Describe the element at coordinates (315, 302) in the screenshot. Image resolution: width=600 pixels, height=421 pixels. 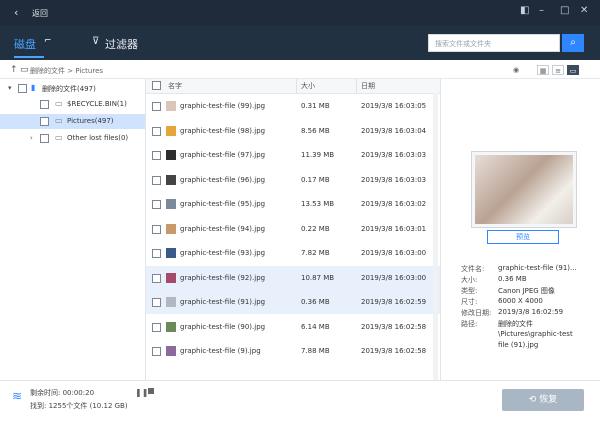
I see `file-size: 0.36 MB` at that location.